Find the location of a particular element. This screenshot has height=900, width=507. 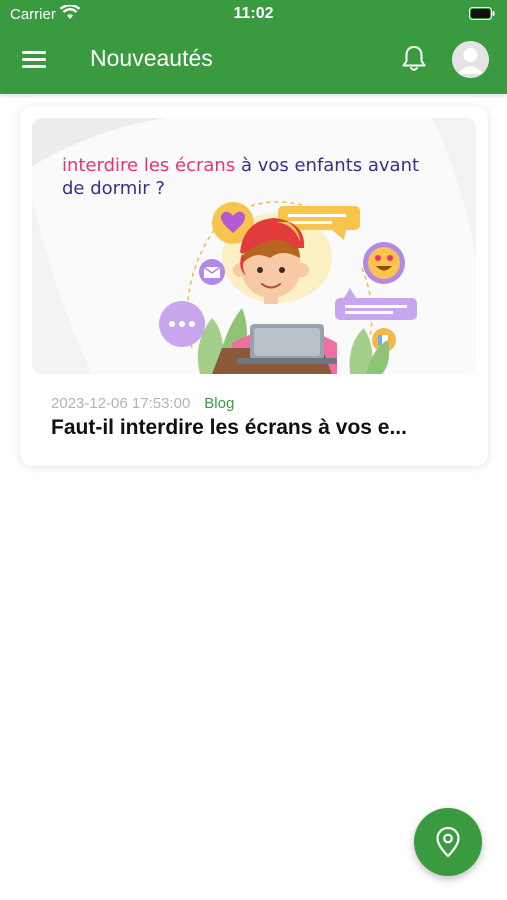

status-bar: Carrier 11:02 is located at coordinates (253, 14).